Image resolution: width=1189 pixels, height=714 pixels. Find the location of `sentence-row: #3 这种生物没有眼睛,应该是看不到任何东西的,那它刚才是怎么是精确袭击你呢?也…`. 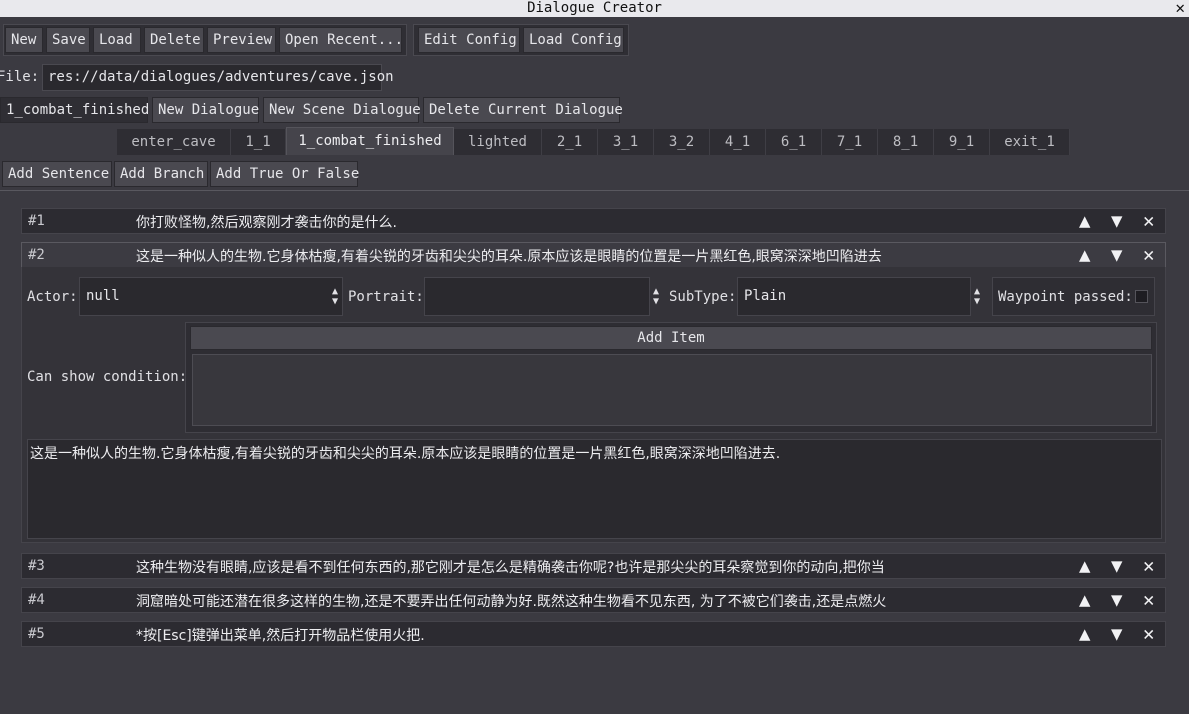

sentence-row: #3 这种生物没有眼睛,应该是看不到任何东西的,那它刚才是怎么是精确袭击你呢?也… is located at coordinates (593, 566).